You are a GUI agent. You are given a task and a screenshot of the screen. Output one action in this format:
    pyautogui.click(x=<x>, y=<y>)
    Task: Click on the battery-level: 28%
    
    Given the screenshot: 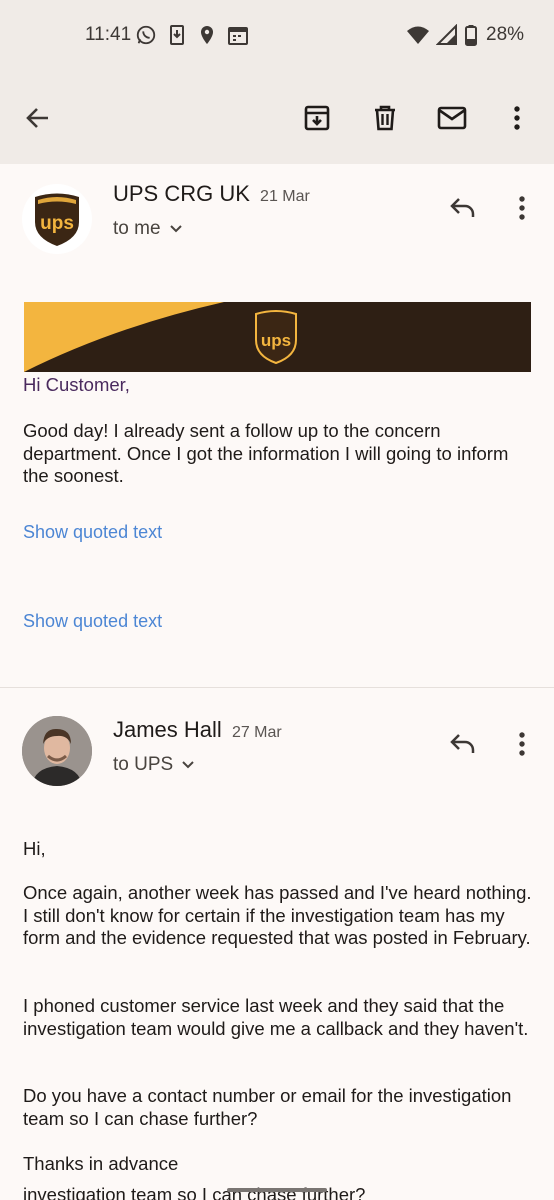 What is the action you would take?
    pyautogui.click(x=505, y=34)
    